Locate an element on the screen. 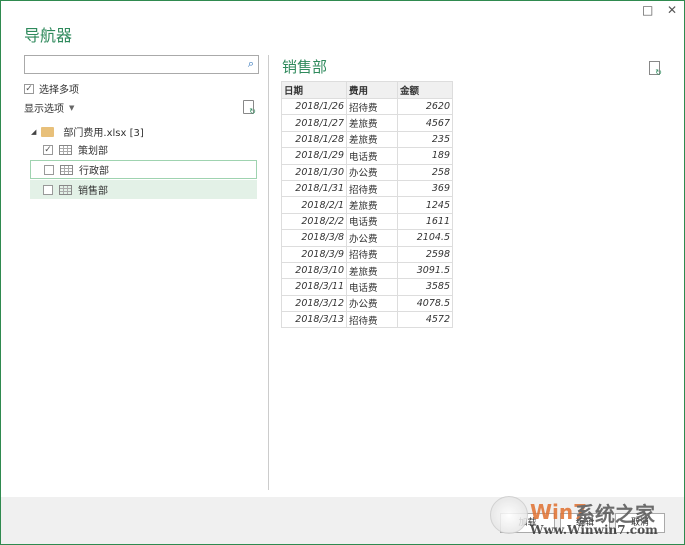  table-cell: 2018/1/26 is located at coordinates (314, 106).